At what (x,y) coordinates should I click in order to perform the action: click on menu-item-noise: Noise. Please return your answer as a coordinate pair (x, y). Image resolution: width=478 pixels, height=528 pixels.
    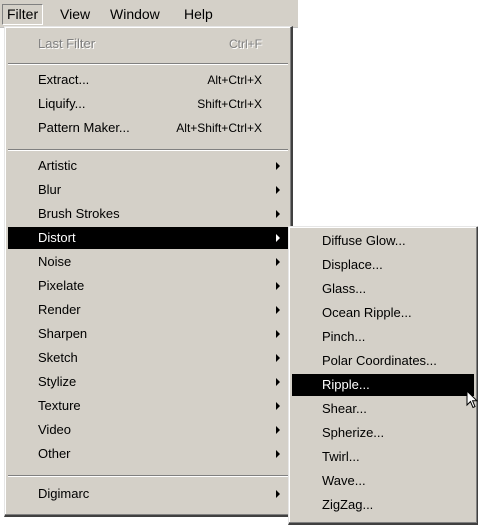
    Looking at the image, I should click on (148, 262).